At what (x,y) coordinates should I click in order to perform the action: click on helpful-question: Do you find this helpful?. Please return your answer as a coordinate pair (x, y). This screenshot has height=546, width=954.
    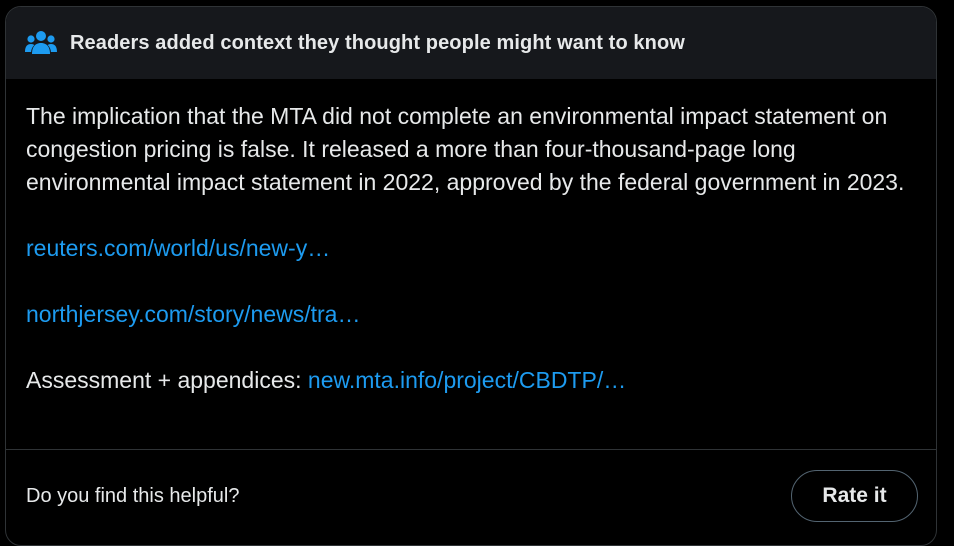
    Looking at the image, I should click on (133, 495).